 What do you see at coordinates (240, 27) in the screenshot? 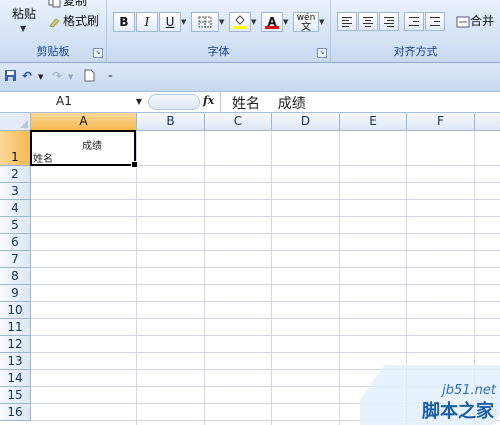
I see `fill-color-swatch` at bounding box center [240, 27].